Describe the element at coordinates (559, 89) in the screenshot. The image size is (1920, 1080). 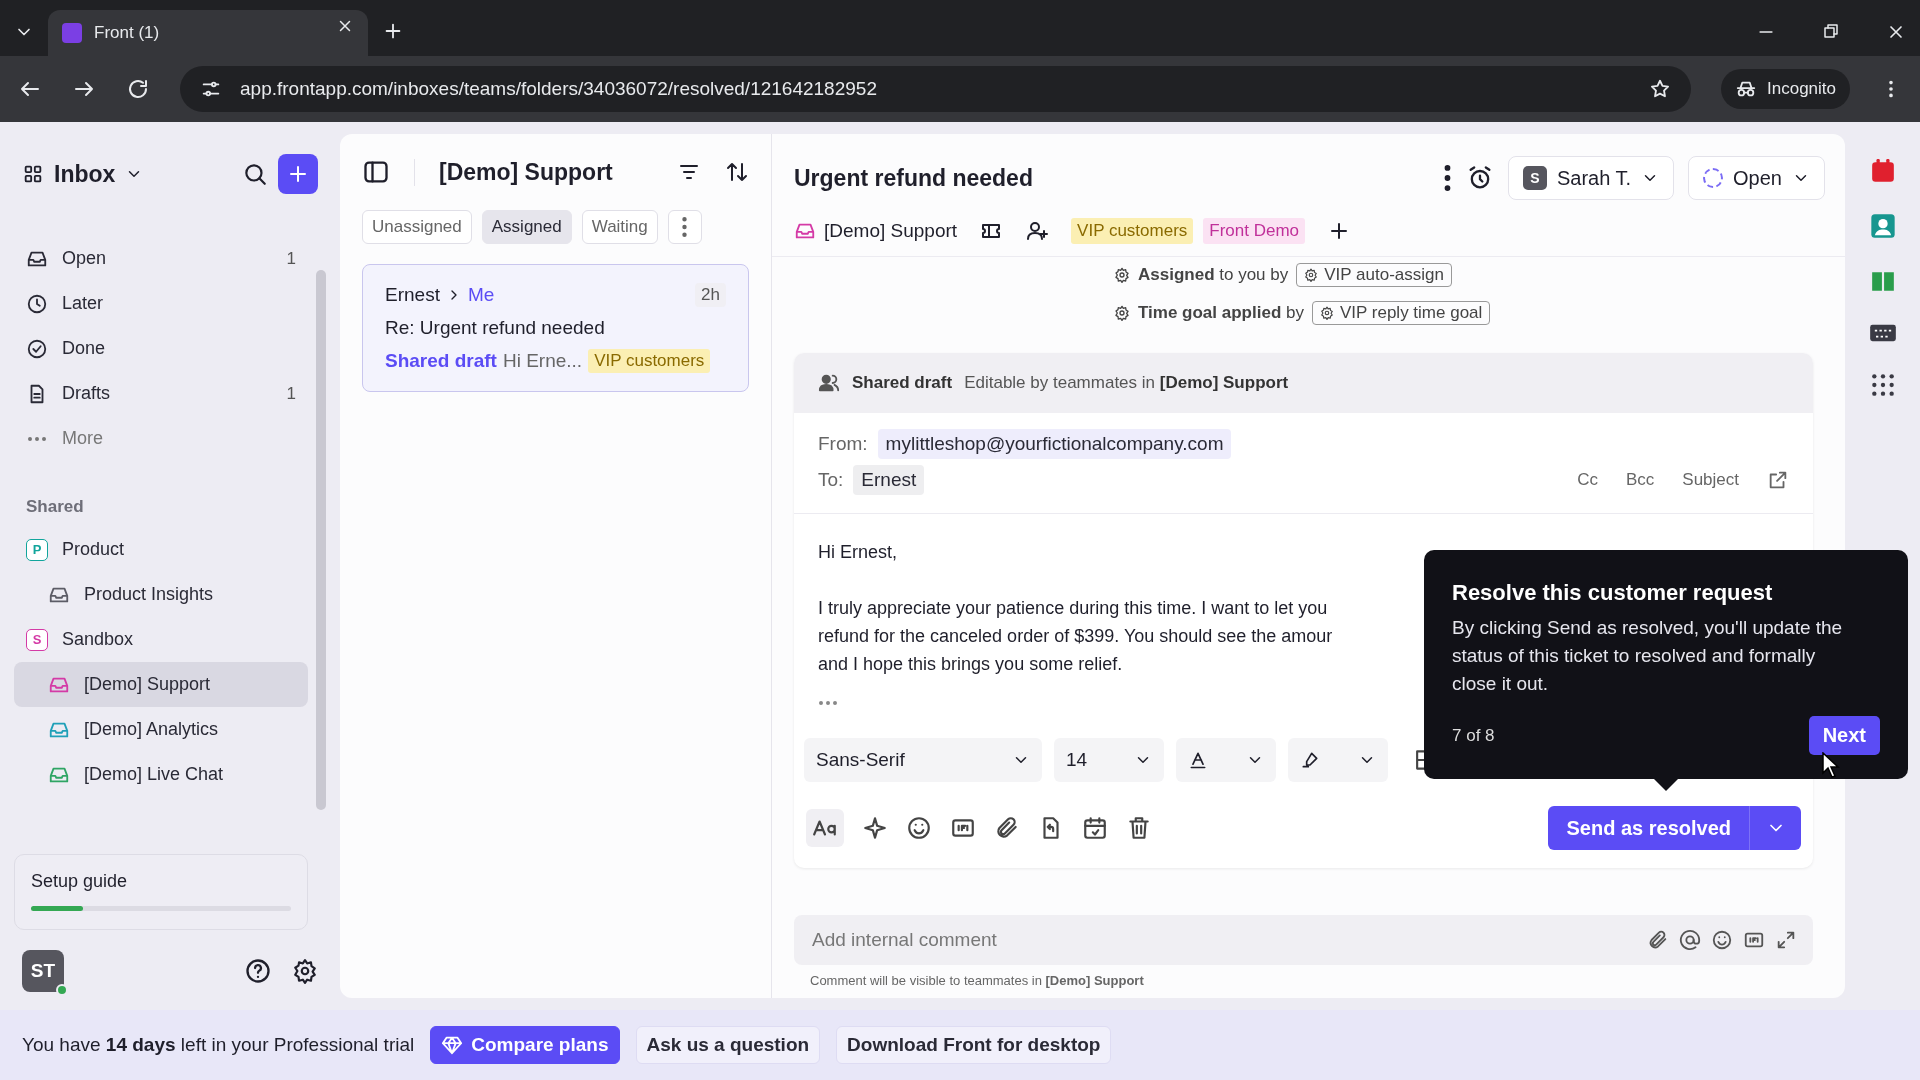
I see `url-text: app.frontapp.com/inboxes/teams/folders/34036072/resolved/121642182952` at that location.